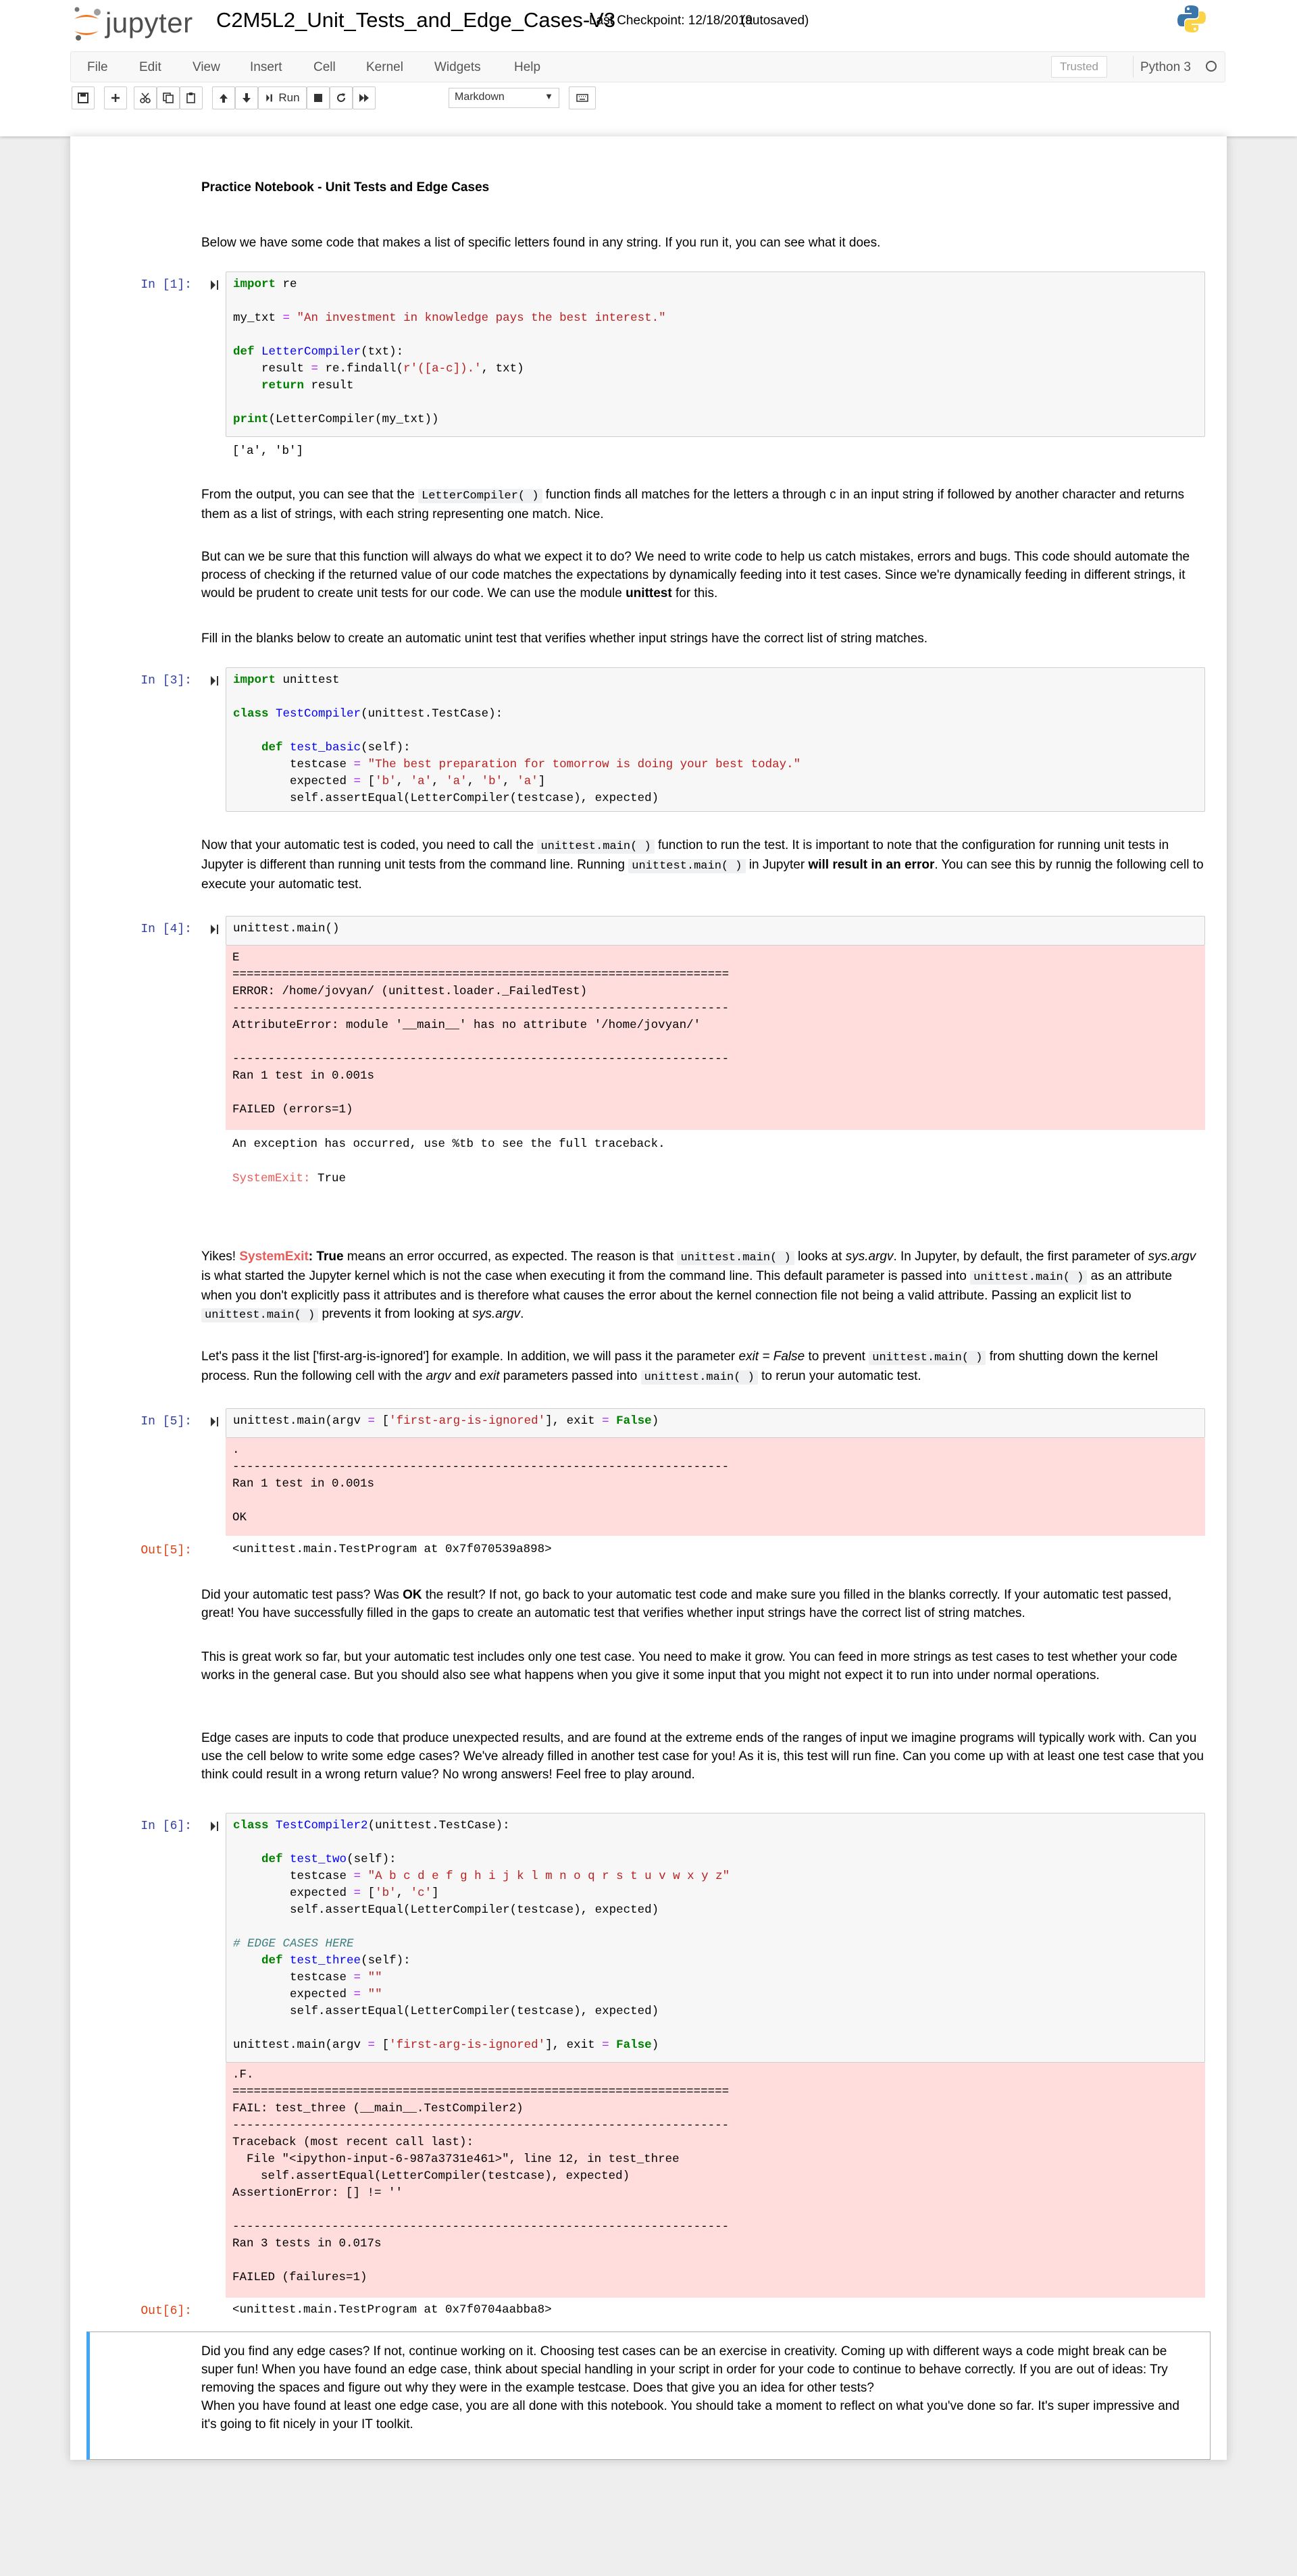  What do you see at coordinates (166, 1550) in the screenshot?
I see `cell-5-out-prompt: Out[5]:` at bounding box center [166, 1550].